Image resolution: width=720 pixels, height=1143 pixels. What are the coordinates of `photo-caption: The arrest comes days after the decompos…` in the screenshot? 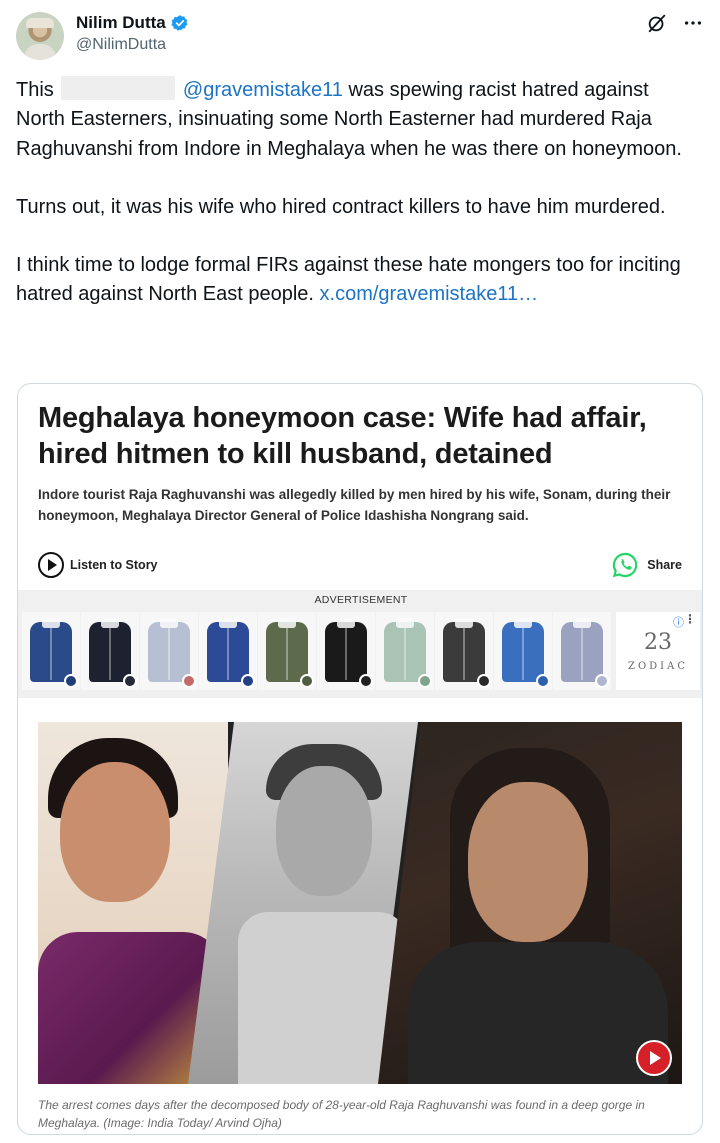 It's located at (341, 1114).